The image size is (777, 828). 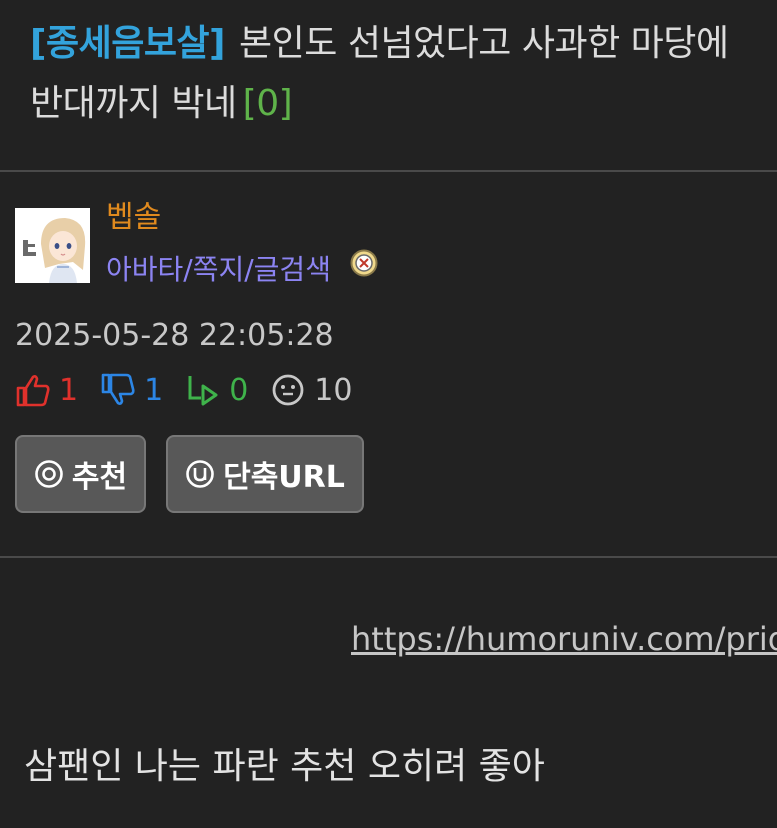 I want to click on member-links: 아바타/쪽지/글검색, so click(x=242, y=270).